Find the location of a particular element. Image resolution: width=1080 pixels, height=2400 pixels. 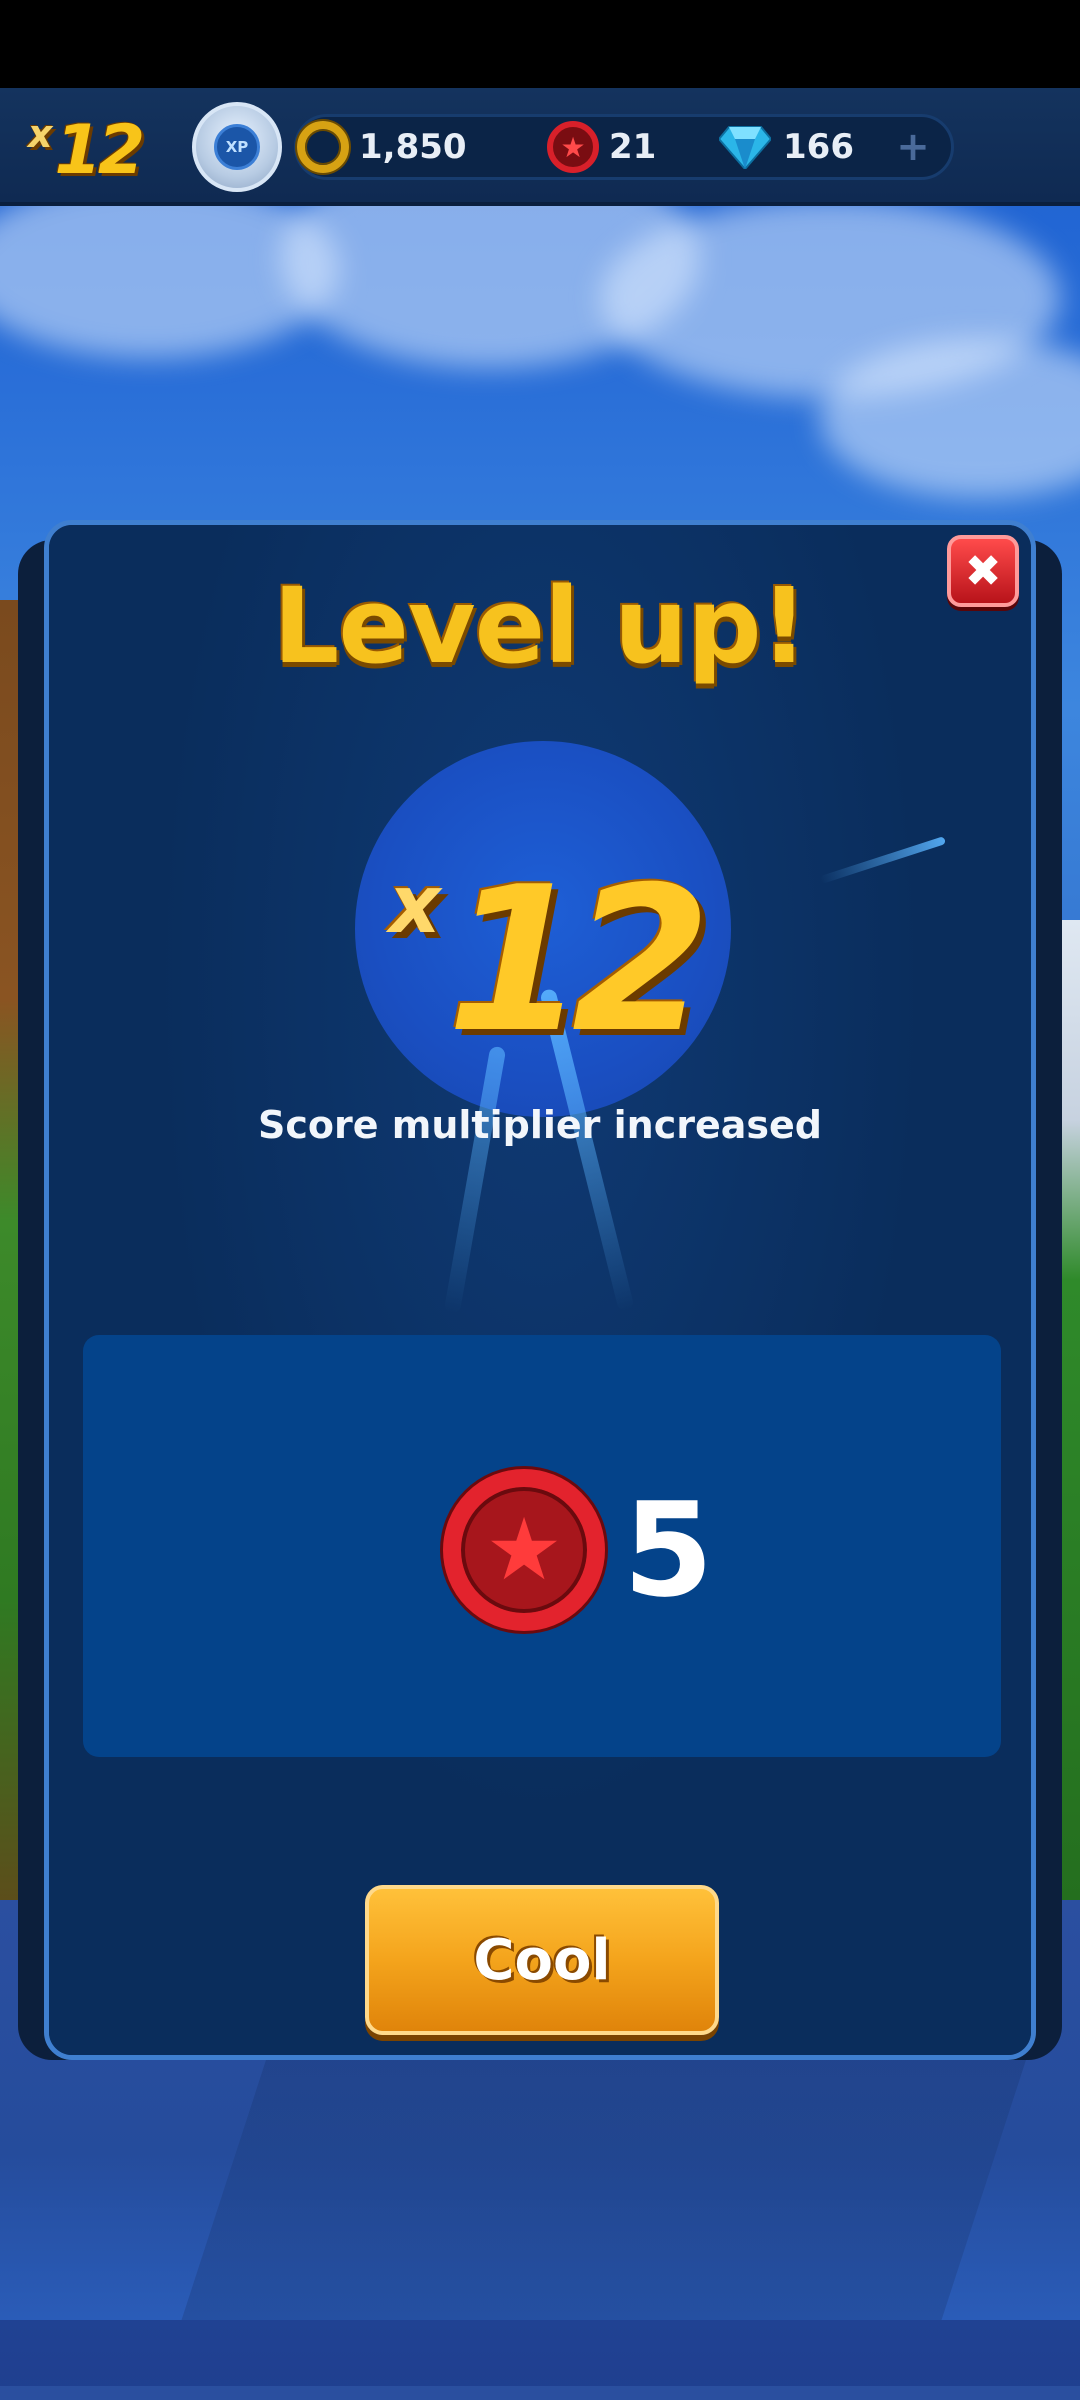

dialog-subtitle: Score multiplier increased is located at coordinates (540, 1125).